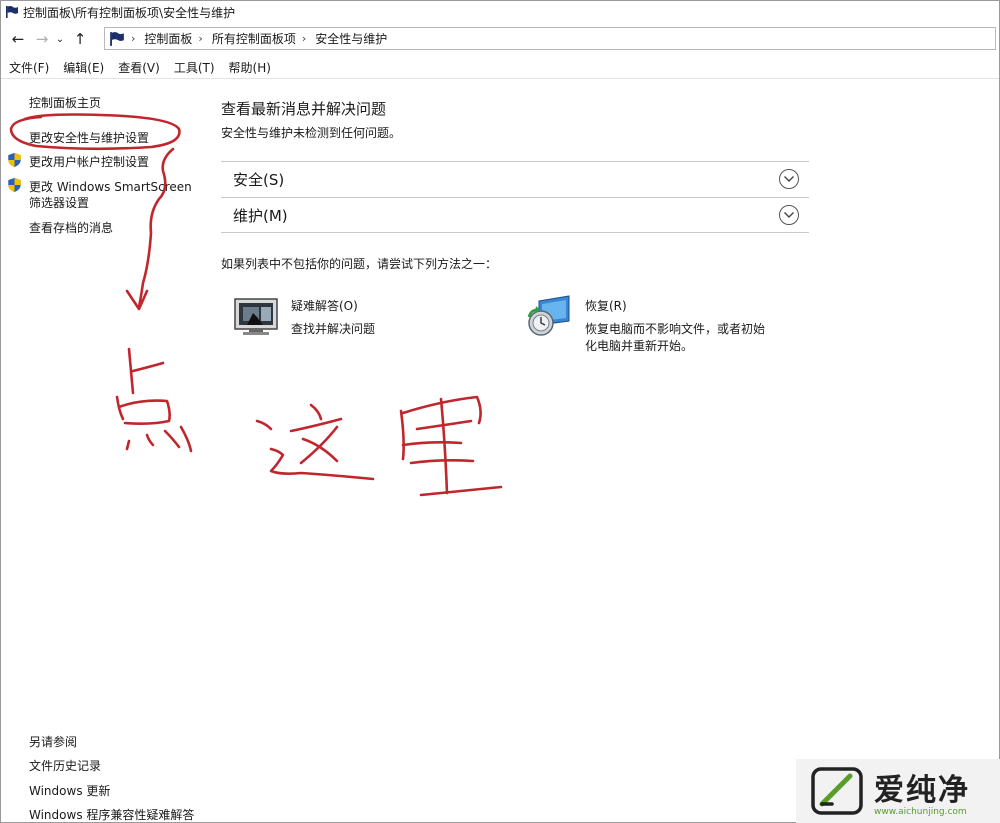 The height and width of the screenshot is (823, 1000). I want to click on breadcrumb-security-maintenance: 安全性与维护, so click(351, 38).